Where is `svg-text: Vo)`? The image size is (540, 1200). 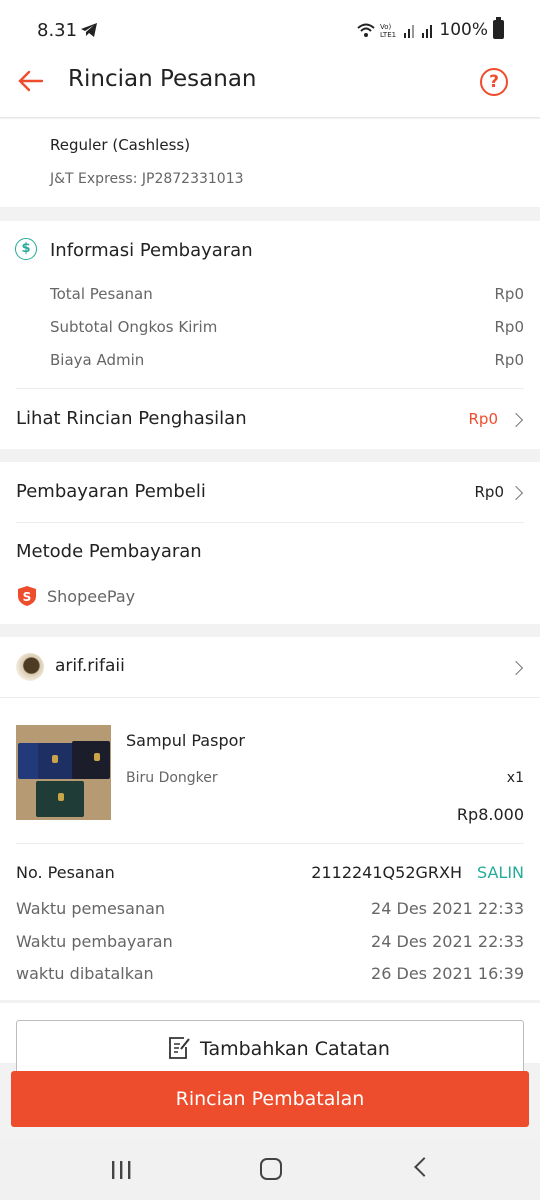 svg-text: Vo) is located at coordinates (386, 27).